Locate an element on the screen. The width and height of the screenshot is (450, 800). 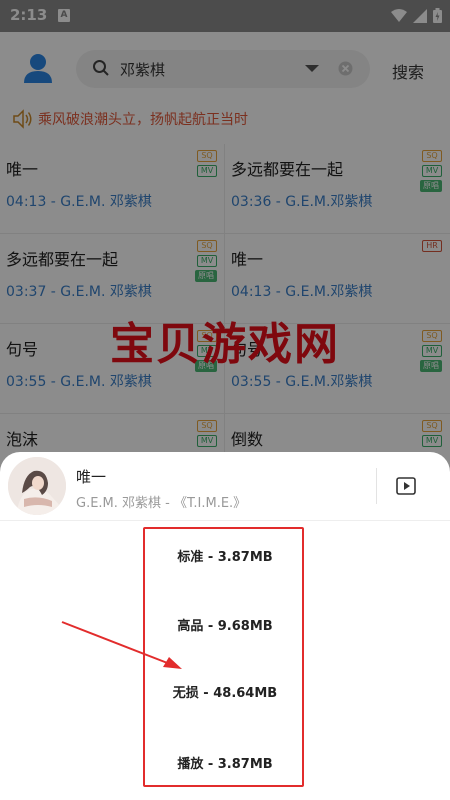
album-art-image is located at coordinates (37, 486).